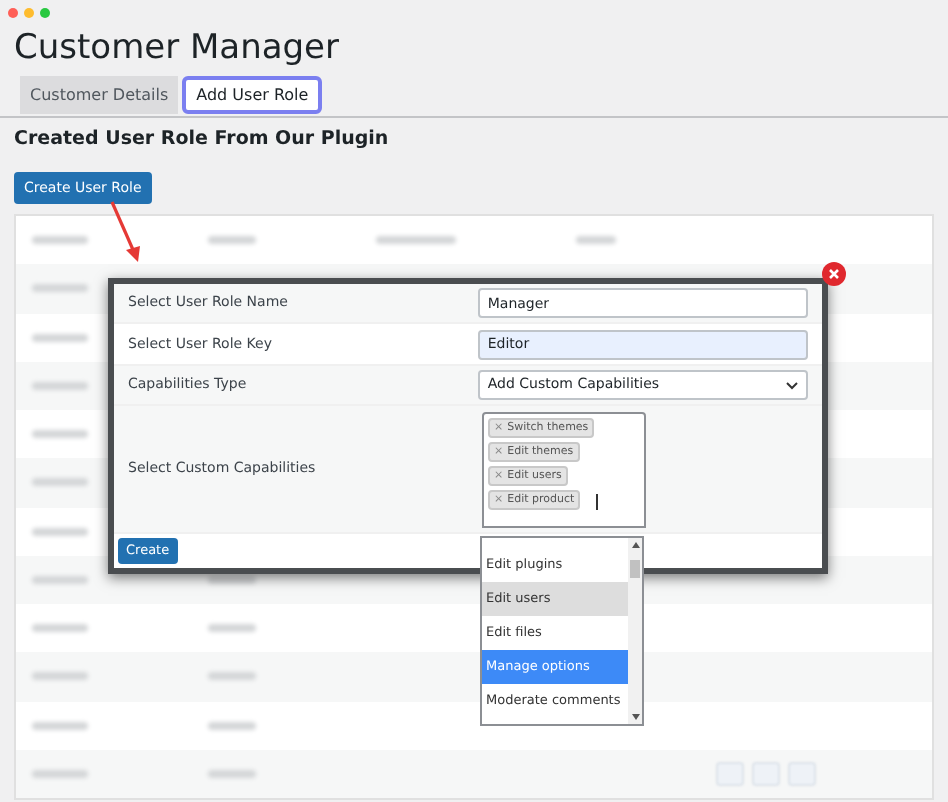 This screenshot has height=802, width=948. I want to click on window-controls, so click(29, 12).